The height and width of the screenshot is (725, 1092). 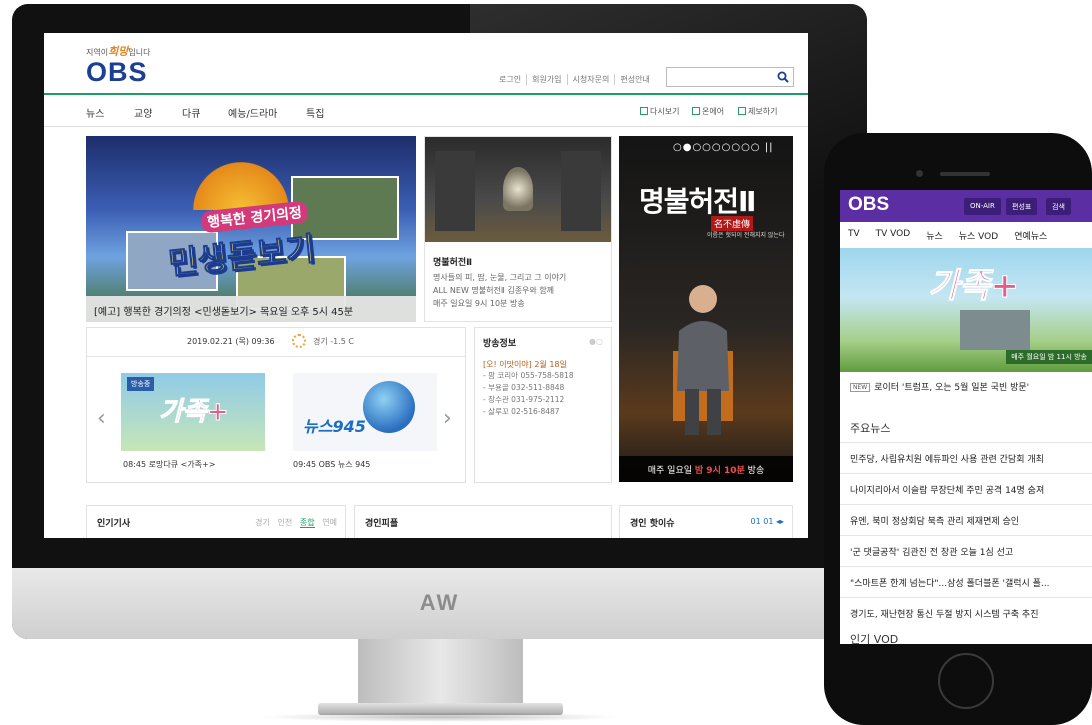 I want to click on mobile-logo: OBS, so click(x=868, y=205).